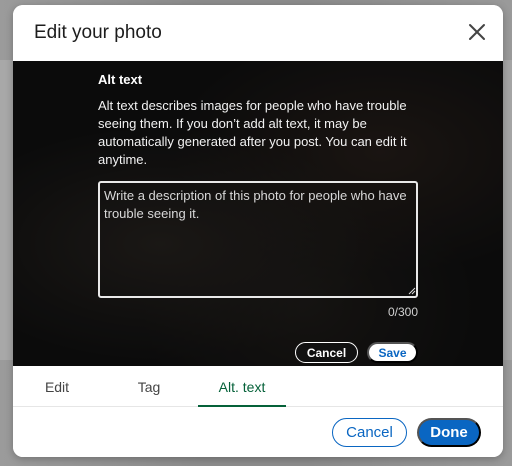 The height and width of the screenshot is (466, 512). What do you see at coordinates (369, 432) in the screenshot?
I see `cancel-button: Cancel` at bounding box center [369, 432].